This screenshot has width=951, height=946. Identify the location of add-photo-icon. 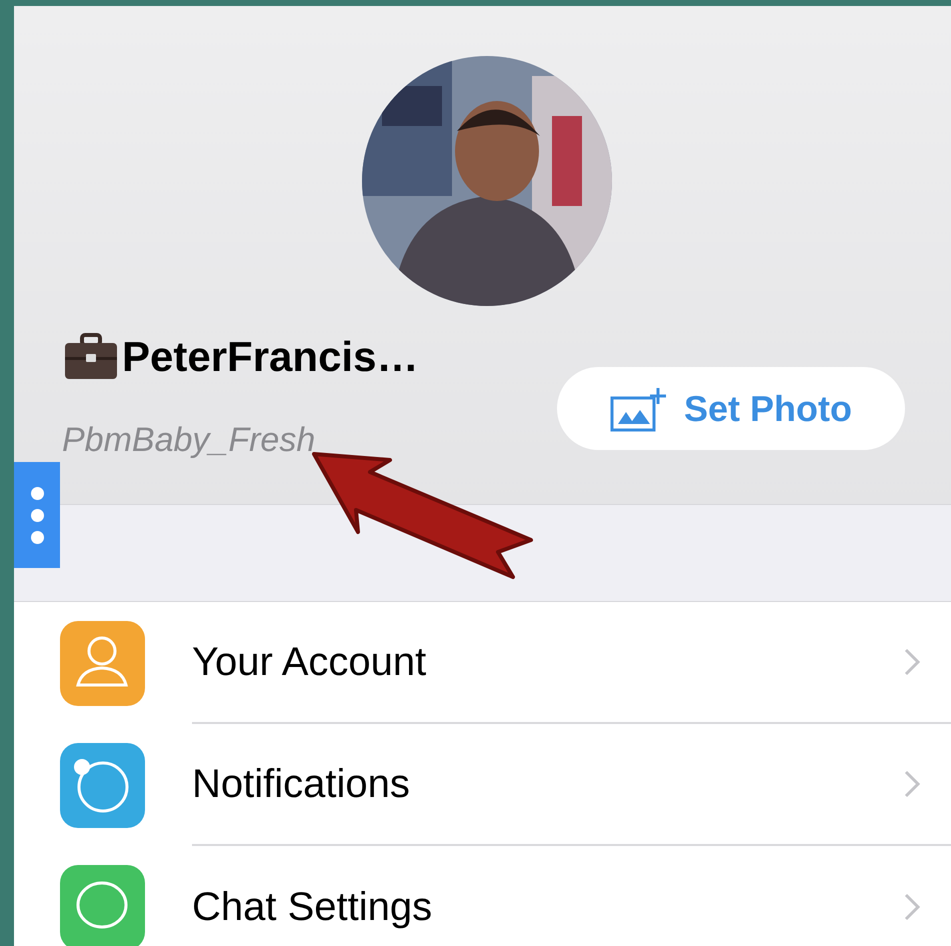
(639, 409).